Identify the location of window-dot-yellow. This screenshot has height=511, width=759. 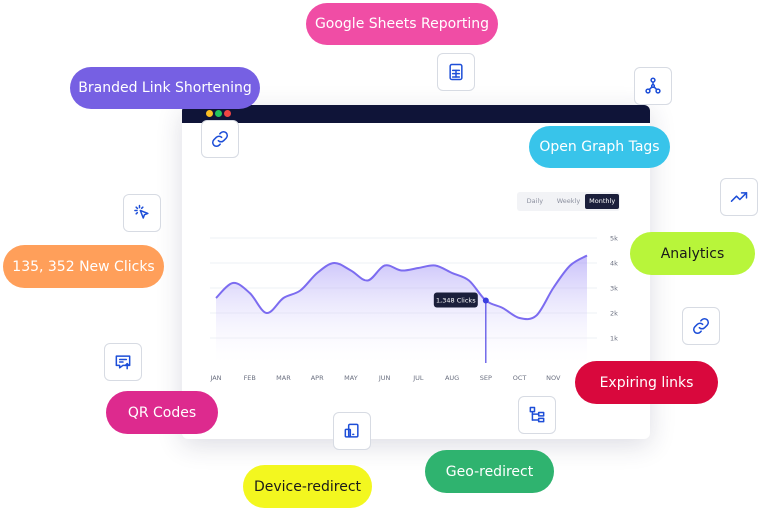
(209, 113).